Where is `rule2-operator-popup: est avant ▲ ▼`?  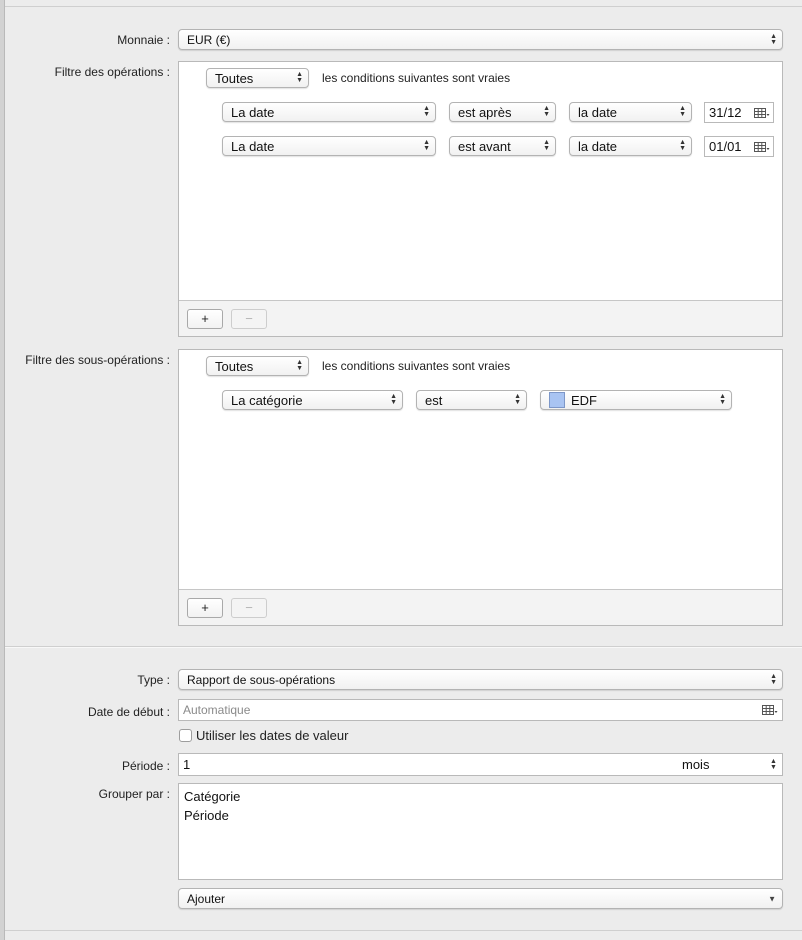 rule2-operator-popup: est avant ▲ ▼ is located at coordinates (502, 146).